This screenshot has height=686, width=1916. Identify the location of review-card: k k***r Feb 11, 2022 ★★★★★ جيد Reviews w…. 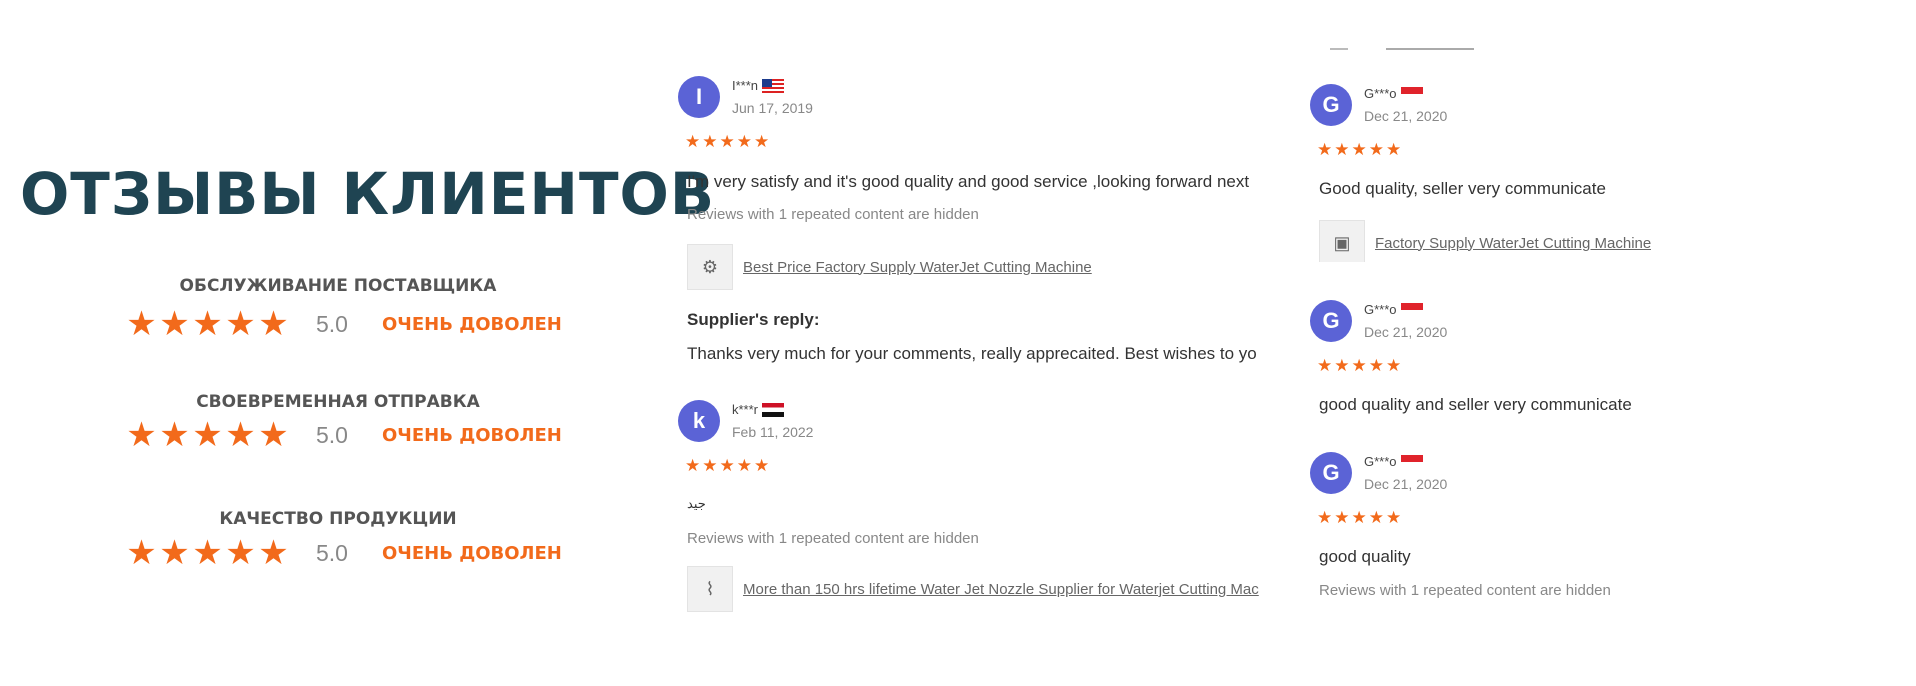
(978, 506).